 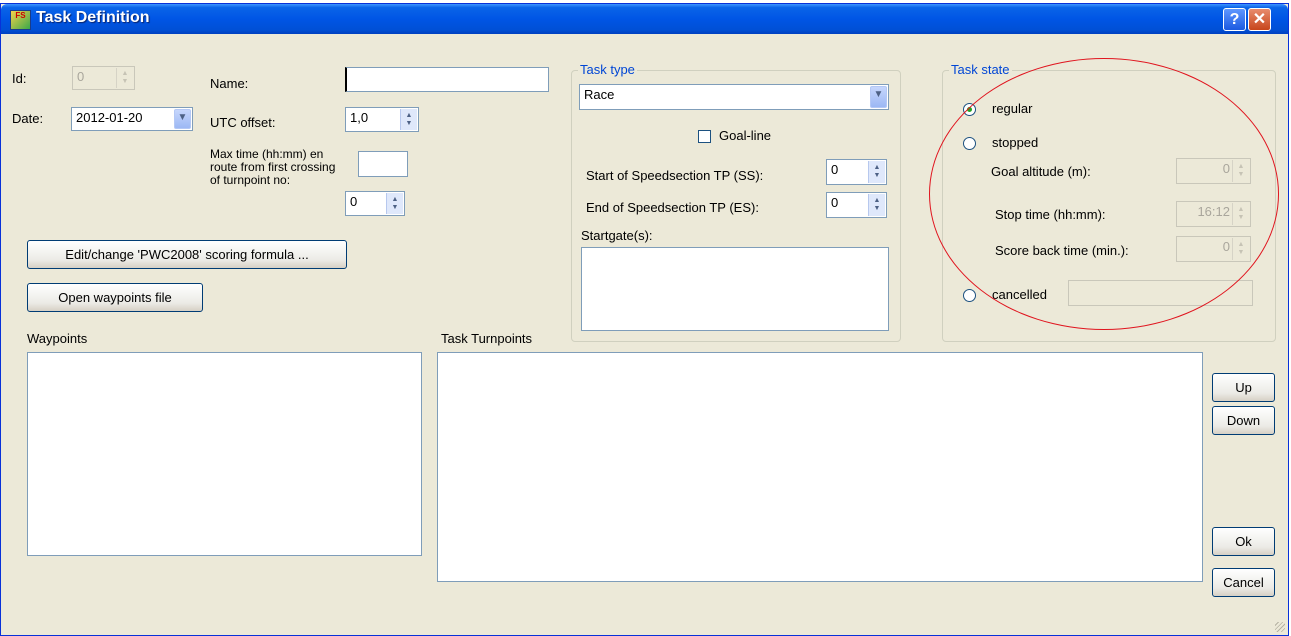 What do you see at coordinates (1243, 387) in the screenshot?
I see `up-button: Up` at bounding box center [1243, 387].